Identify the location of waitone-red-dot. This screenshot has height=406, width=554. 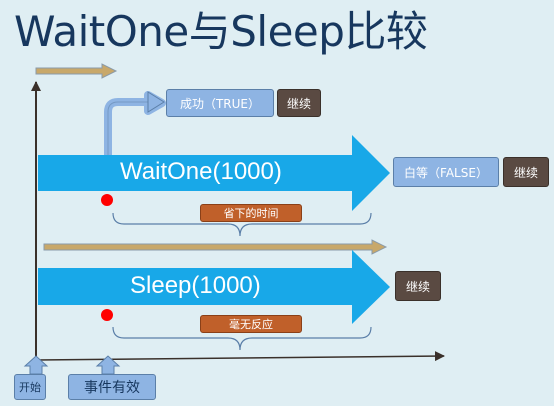
(107, 200).